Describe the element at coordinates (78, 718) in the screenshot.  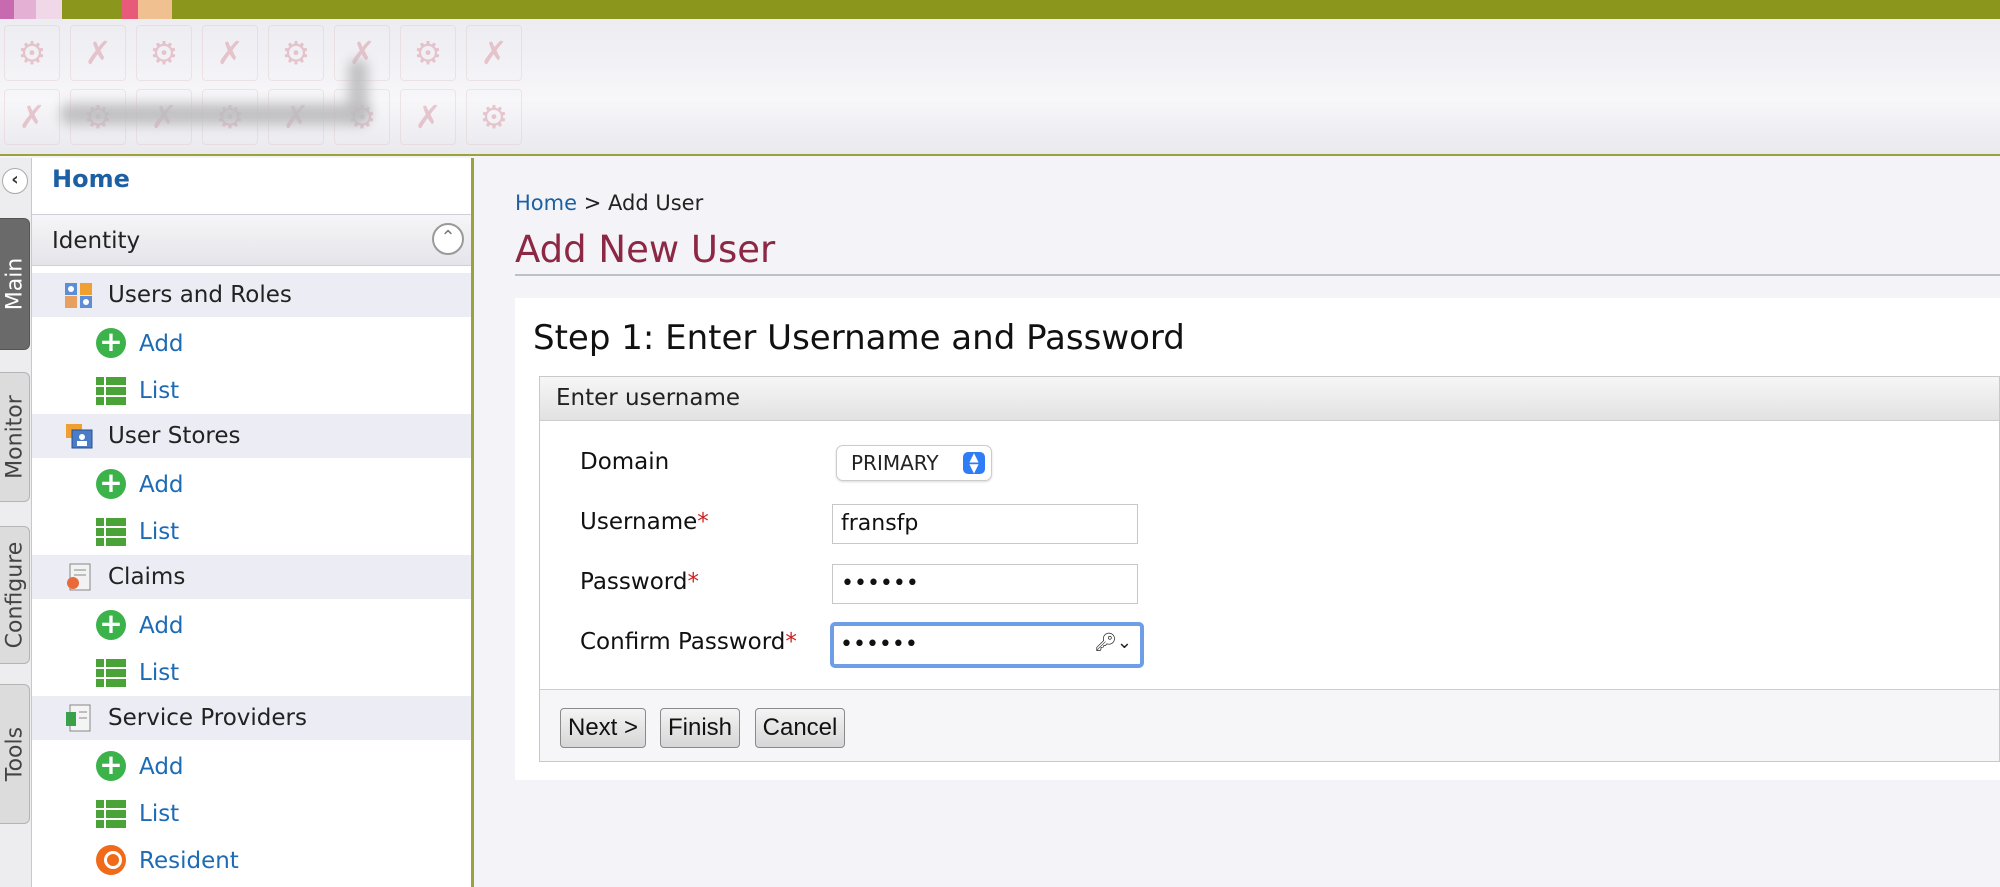
I see `service-providers-icon` at that location.